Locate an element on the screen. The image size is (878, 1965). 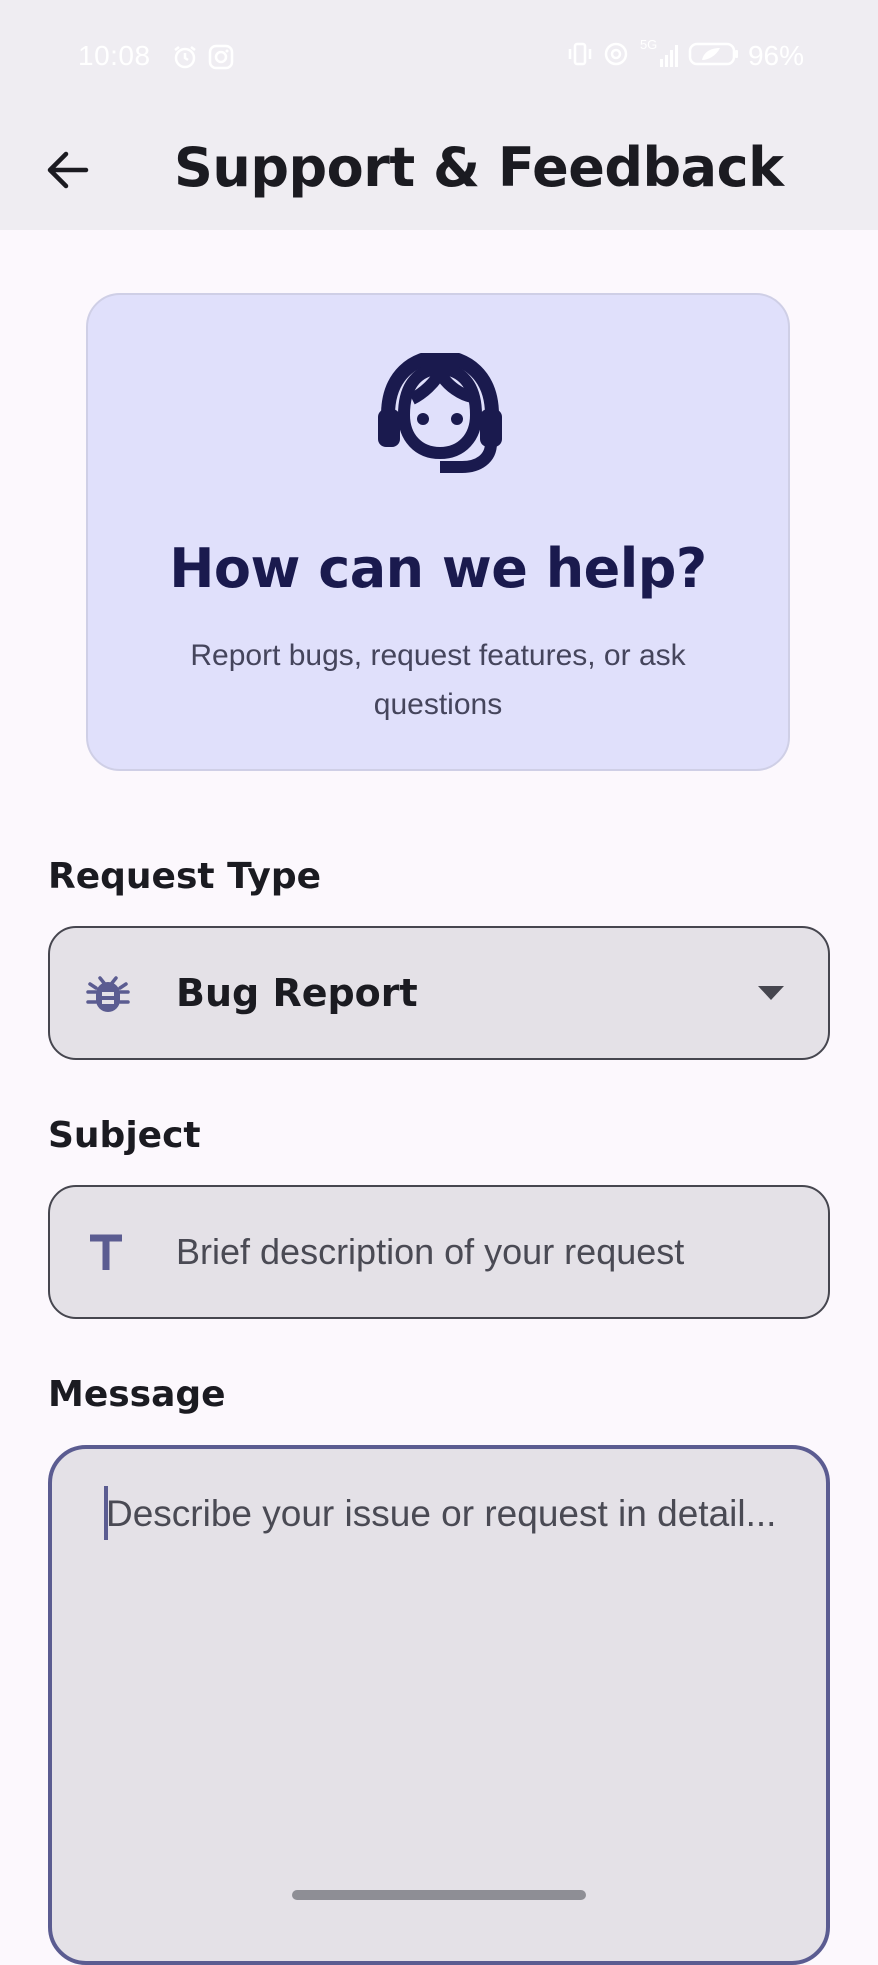
text-t-icon is located at coordinates (106, 1252).